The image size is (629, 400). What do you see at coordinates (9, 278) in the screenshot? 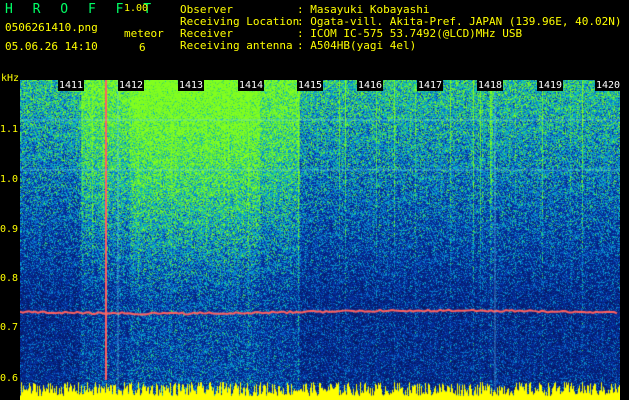
I see `y-tick: 0.8` at bounding box center [9, 278].